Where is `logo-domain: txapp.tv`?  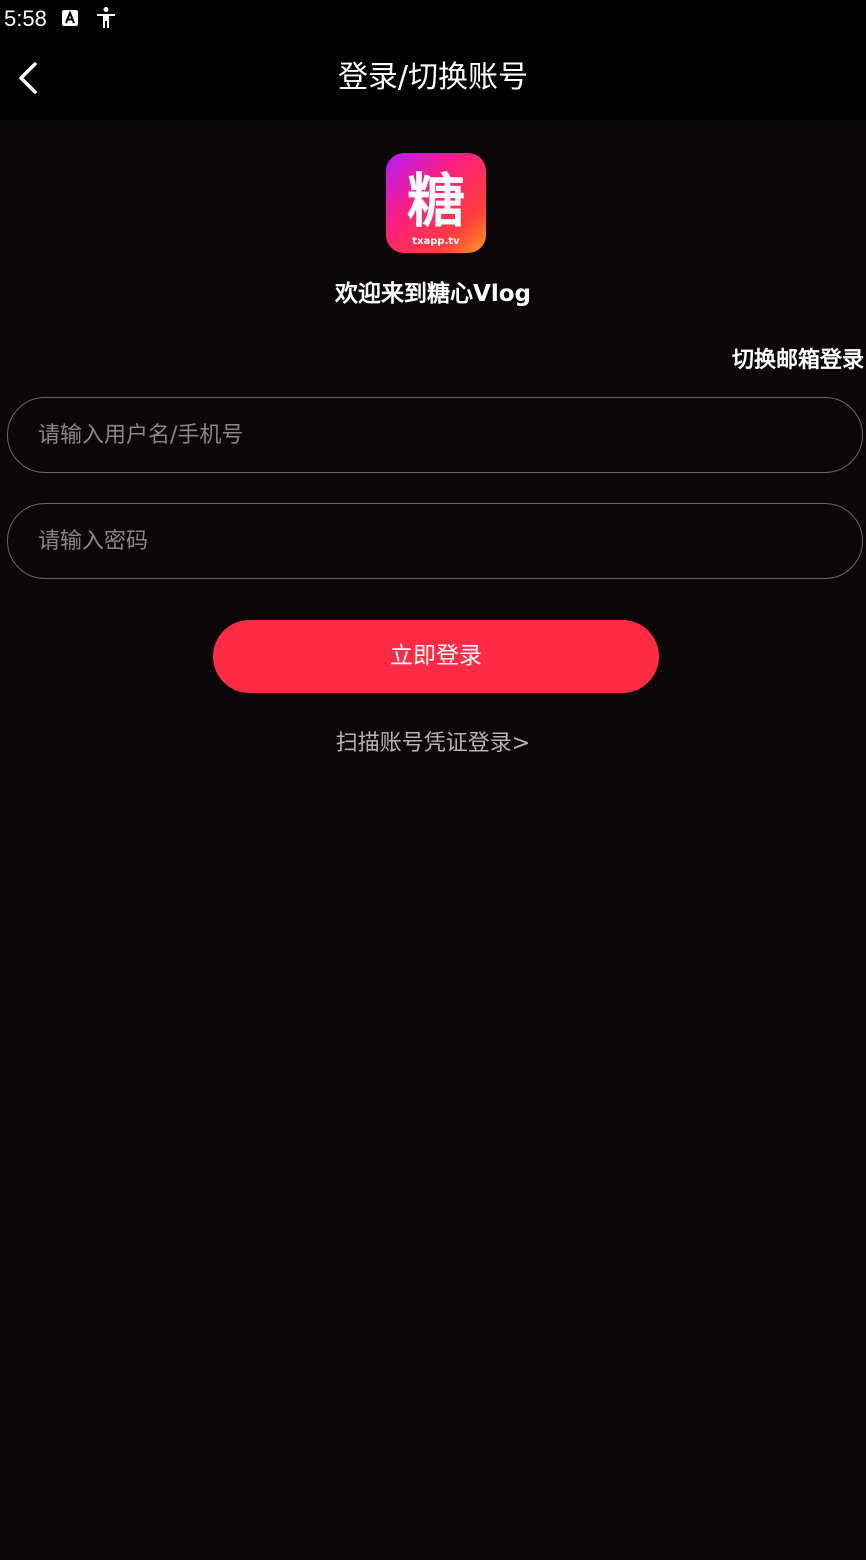 logo-domain: txapp.tv is located at coordinates (436, 241).